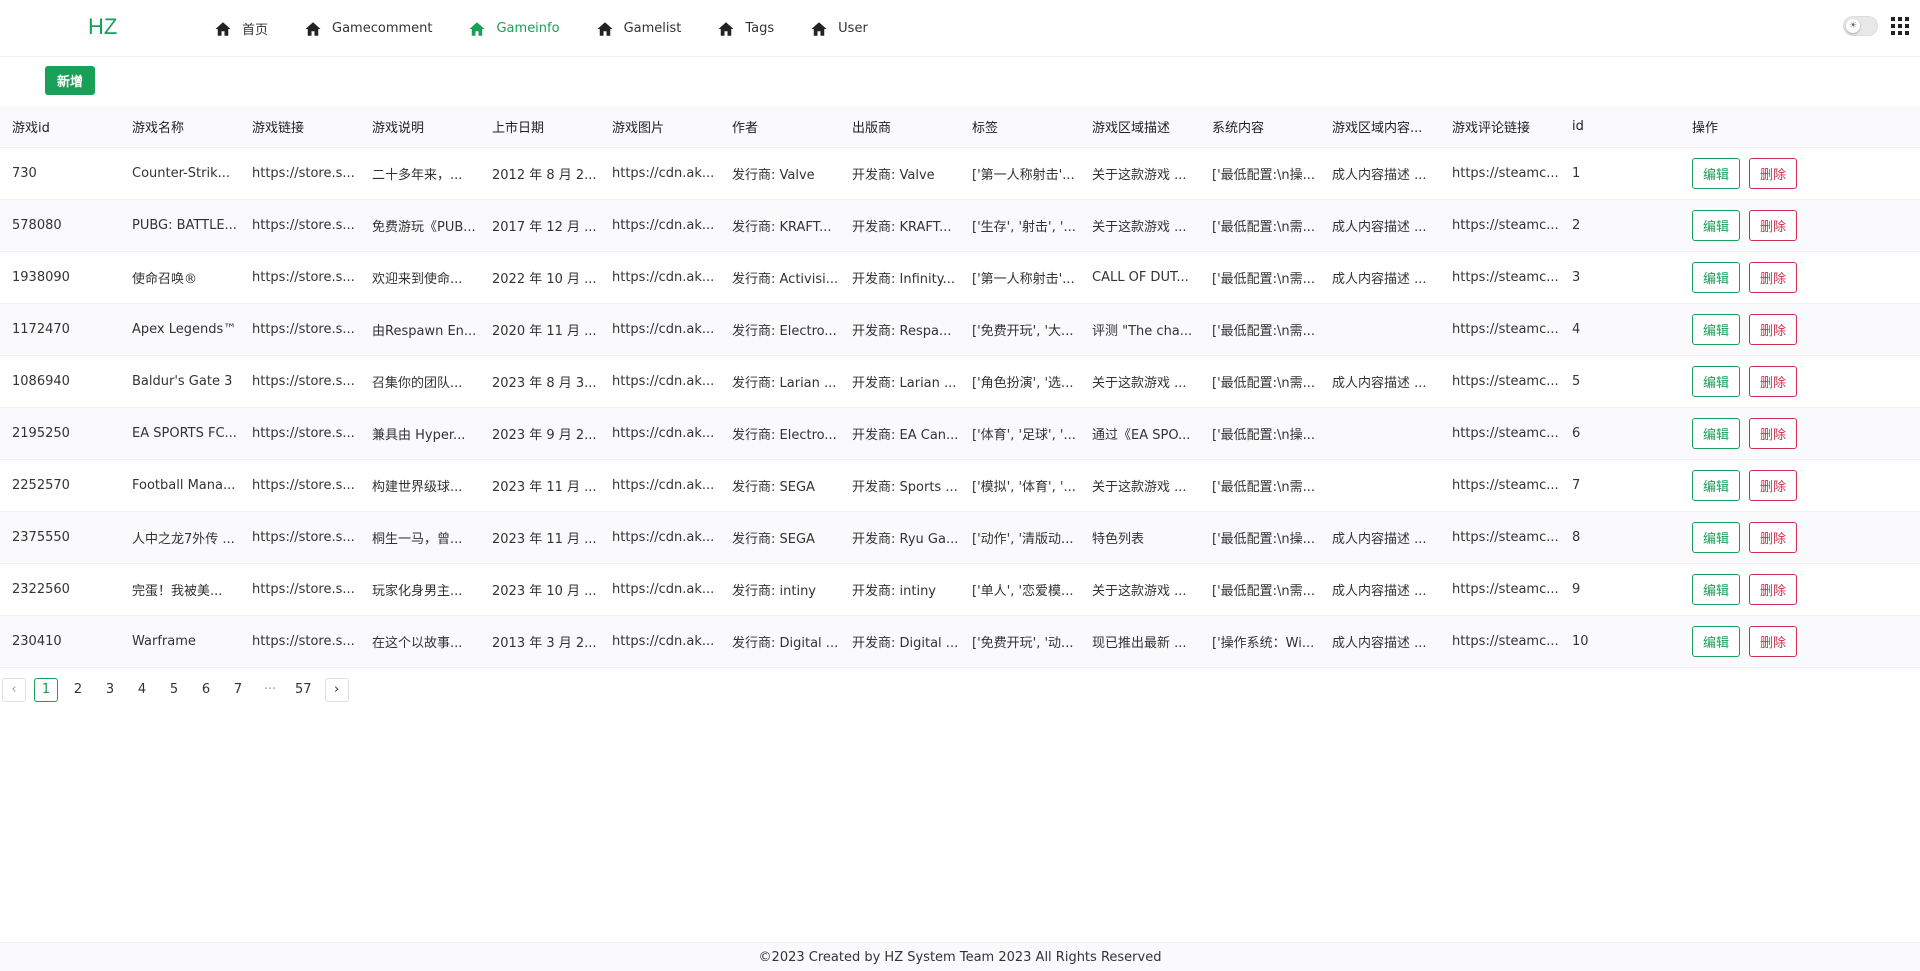 The height and width of the screenshot is (971, 1920). Describe the element at coordinates (41, 537) in the screenshot. I see `table-cell: 2375550` at that location.